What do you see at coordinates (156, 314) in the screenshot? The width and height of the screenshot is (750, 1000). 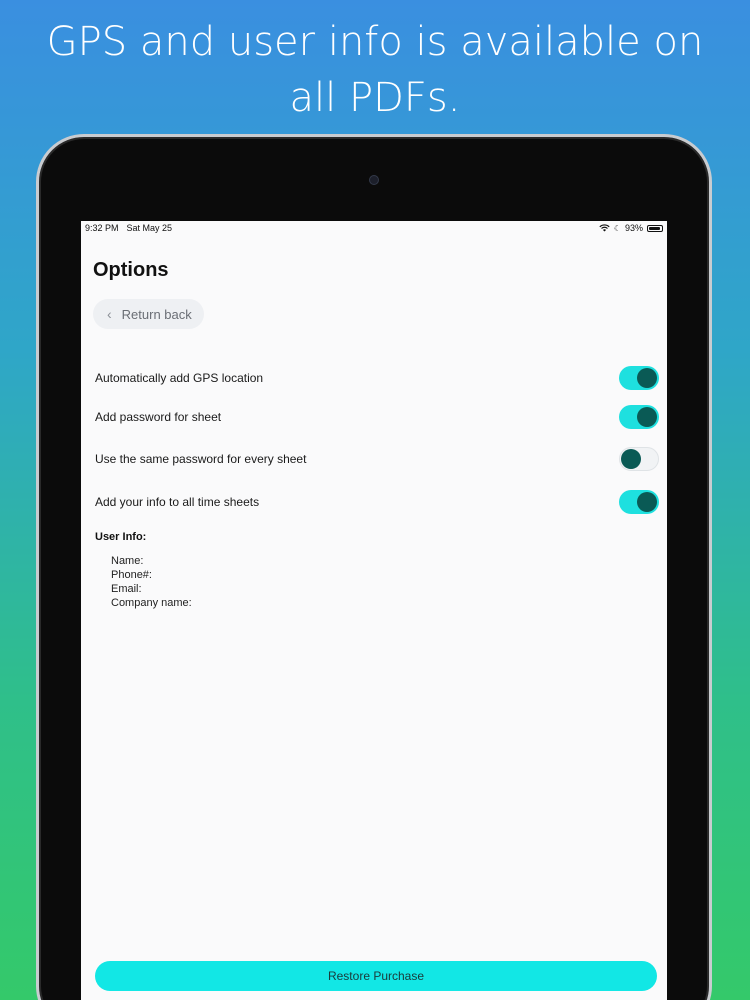 I see `return-back-label: Return back` at bounding box center [156, 314].